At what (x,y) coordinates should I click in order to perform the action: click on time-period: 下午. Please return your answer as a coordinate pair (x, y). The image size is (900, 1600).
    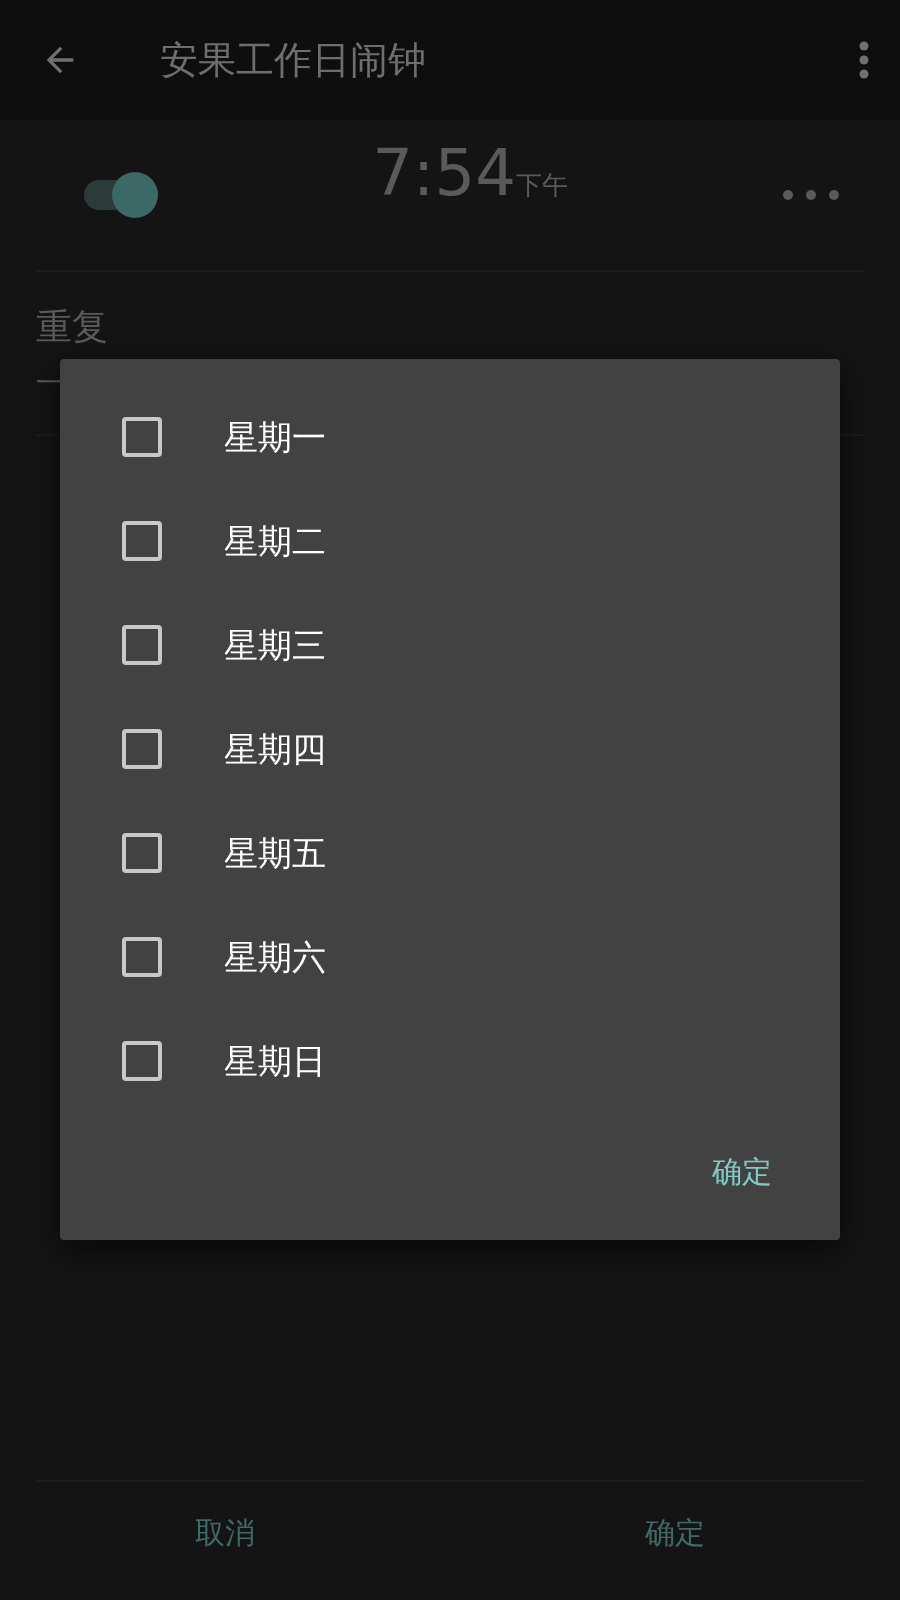
    Looking at the image, I should click on (541, 186).